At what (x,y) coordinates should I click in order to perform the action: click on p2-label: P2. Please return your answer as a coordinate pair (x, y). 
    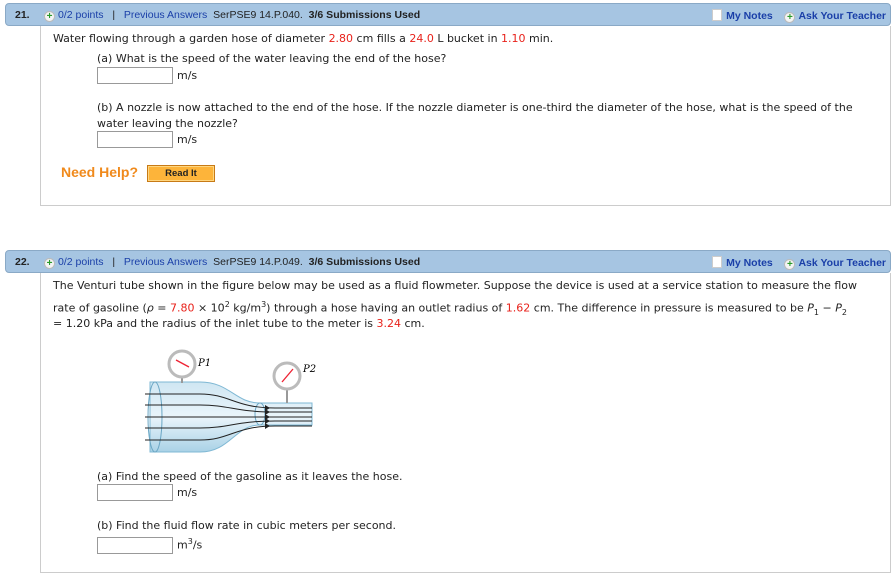
    Looking at the image, I should click on (309, 369).